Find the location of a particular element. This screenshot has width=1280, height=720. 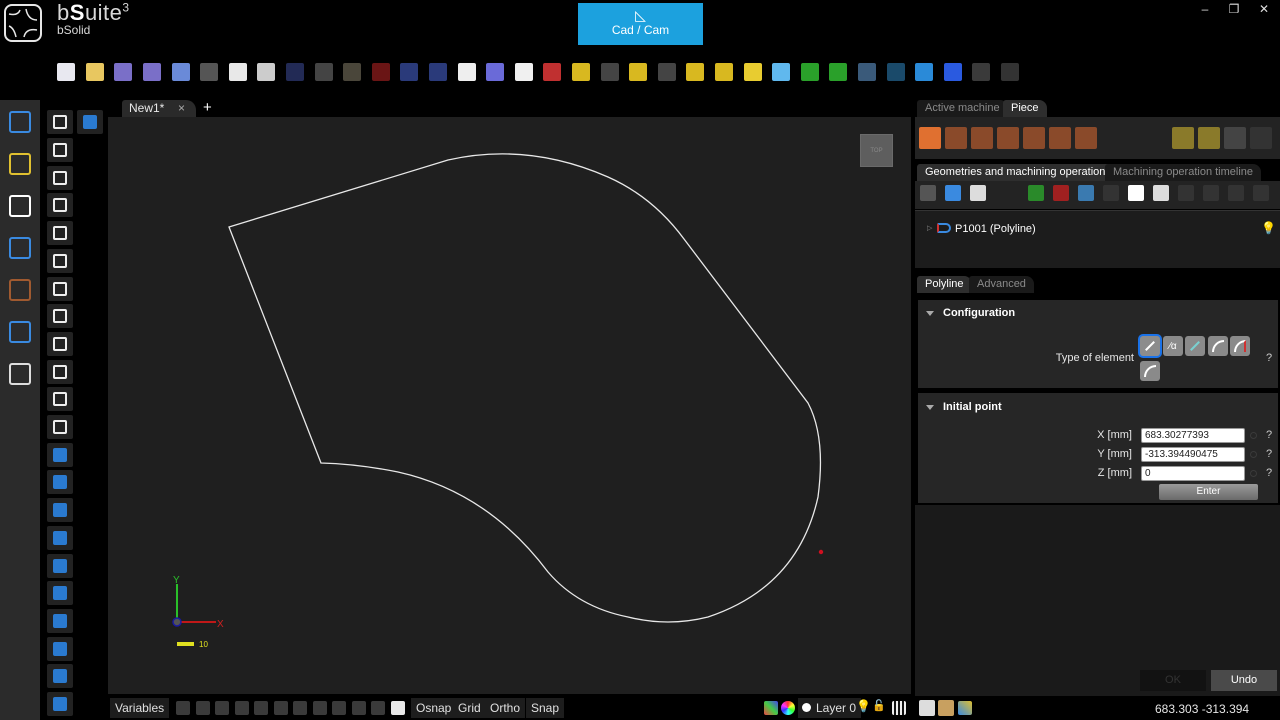

layers-icon is located at coordinates (928, 193).